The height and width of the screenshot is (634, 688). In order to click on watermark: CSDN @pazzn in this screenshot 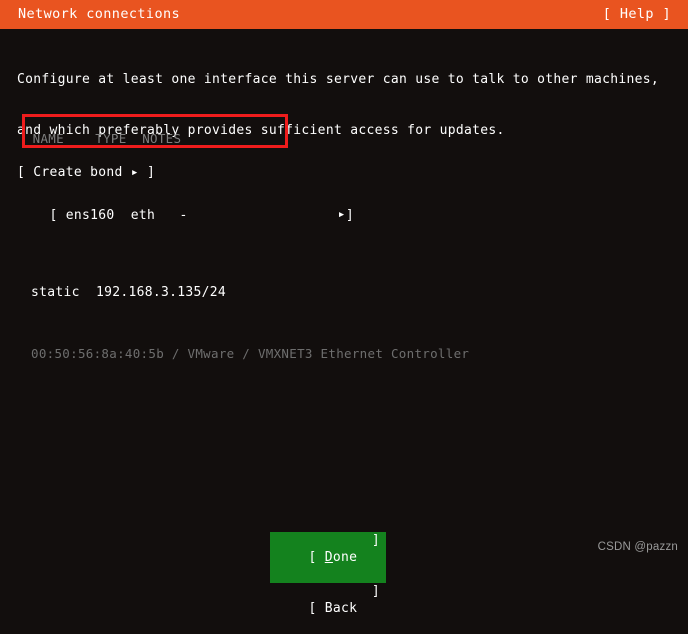, I will do `click(637, 547)`.